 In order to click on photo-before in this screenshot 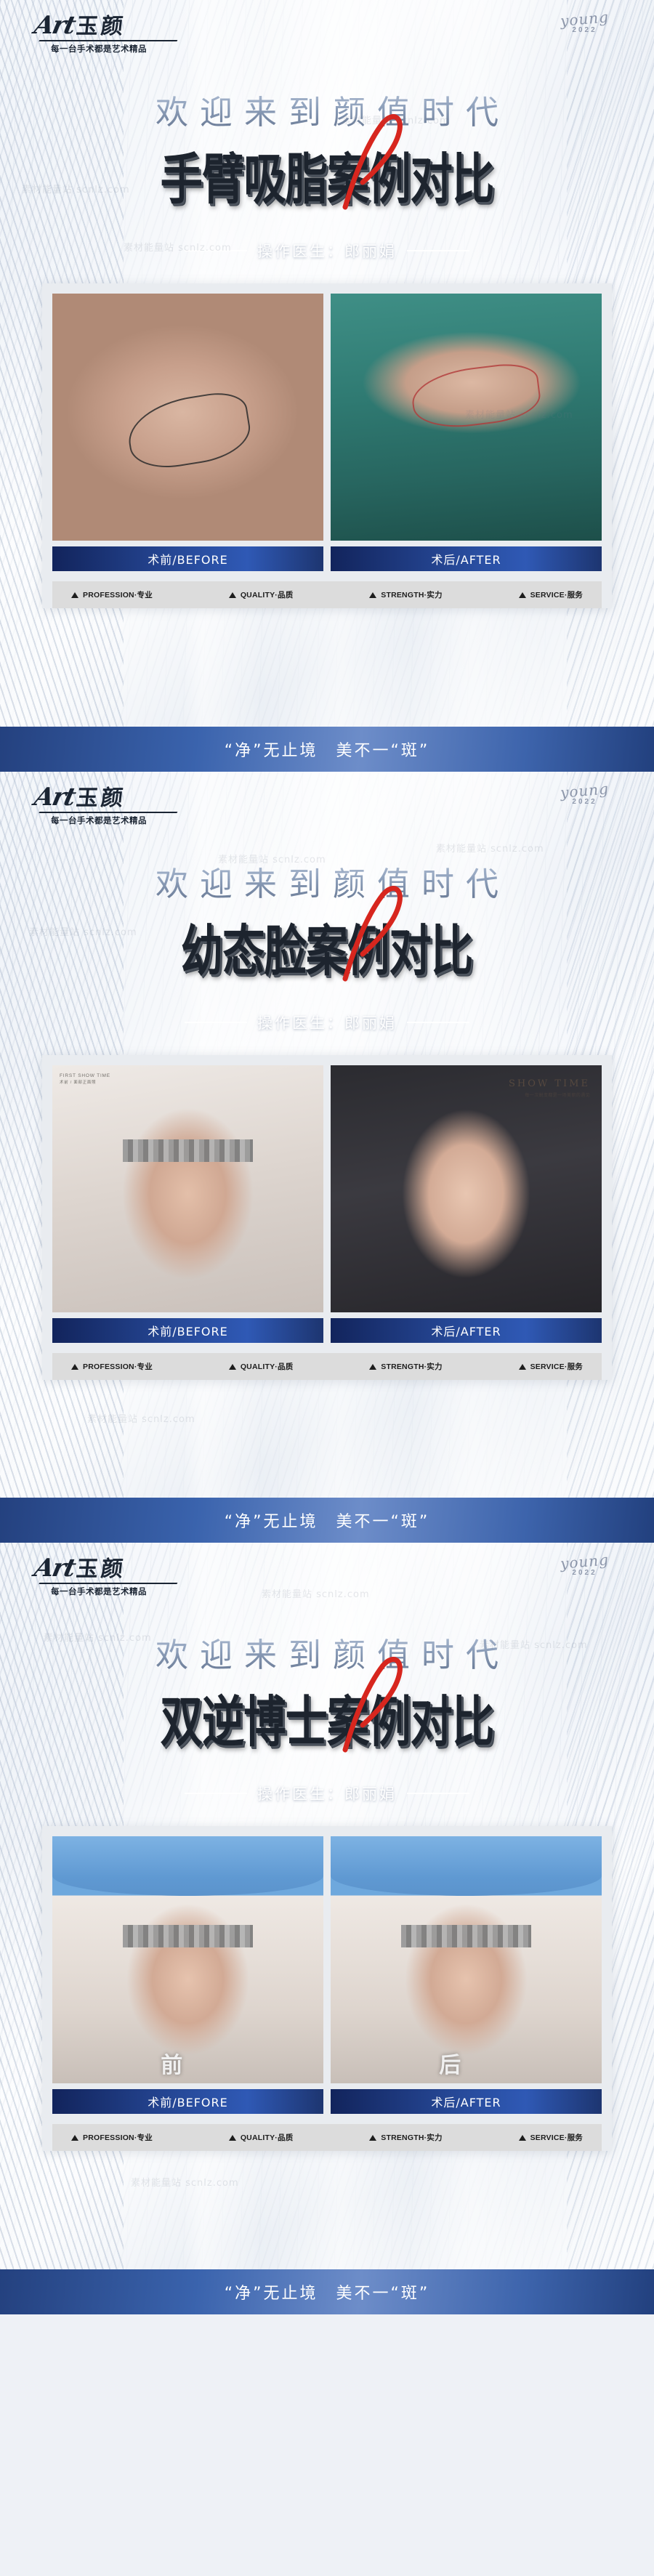, I will do `click(187, 418)`.